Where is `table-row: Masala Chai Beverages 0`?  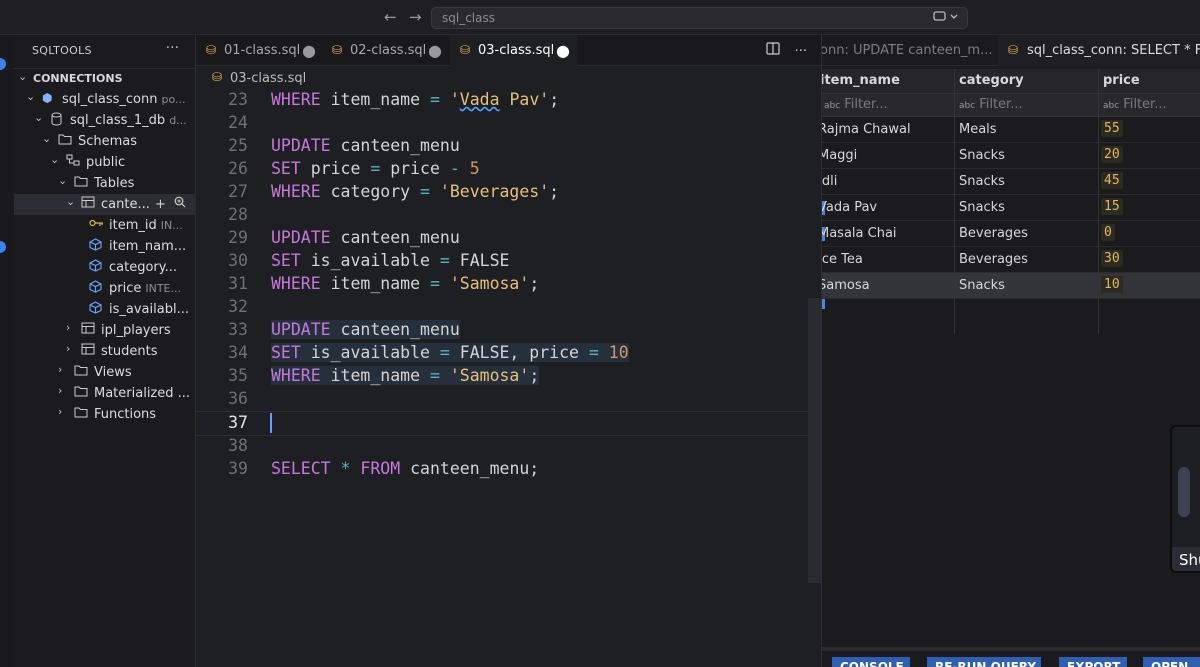
table-row: Masala Chai Beverages 0 is located at coordinates (1011, 234).